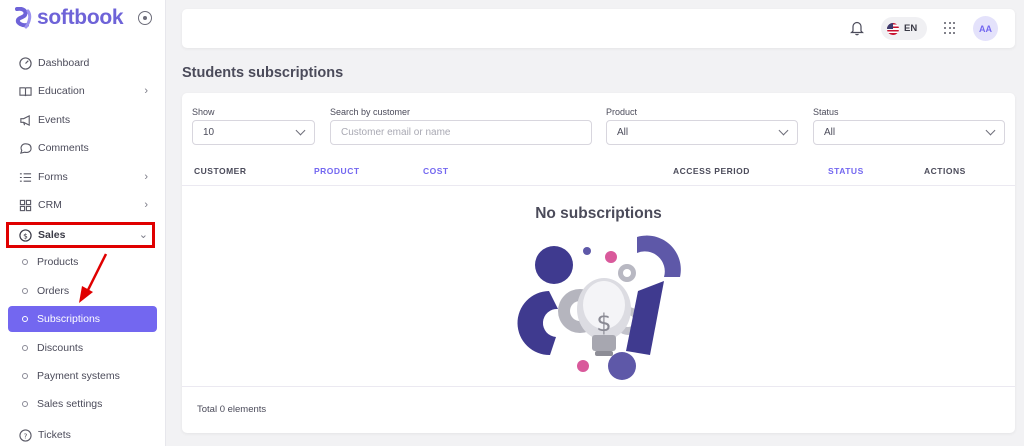 The image size is (1024, 446). I want to click on column-header-access-period: ACCESS PERIOD, so click(711, 171).